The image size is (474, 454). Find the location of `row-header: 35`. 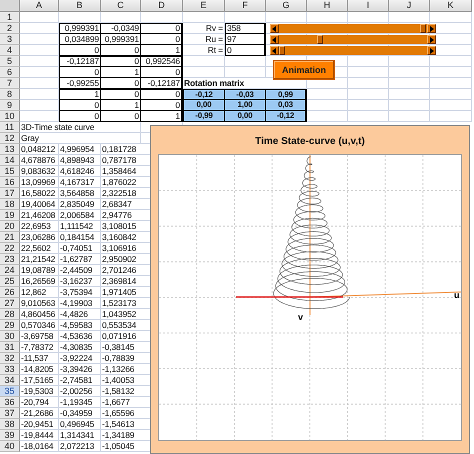

row-header: 35 is located at coordinates (10, 391).